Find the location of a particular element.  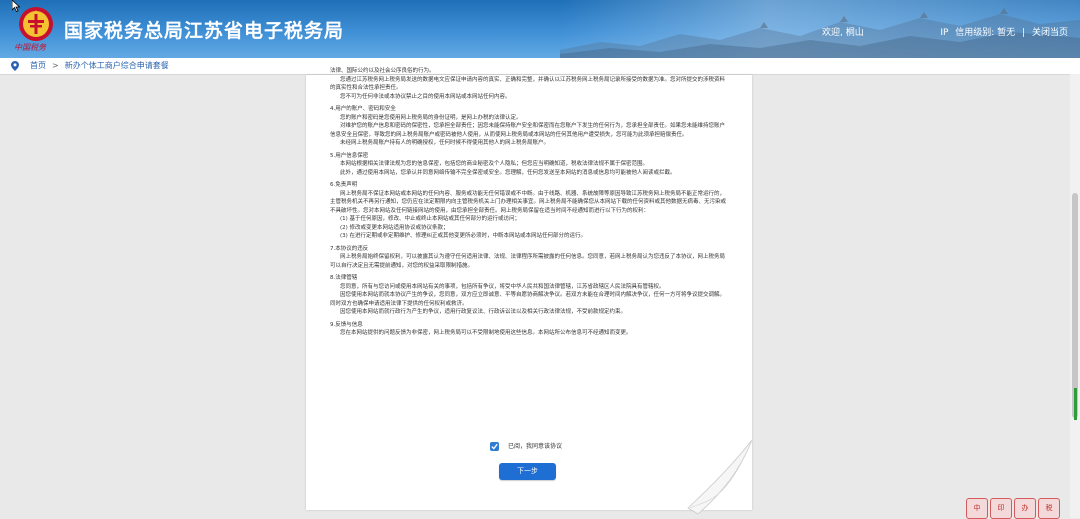

agreement-line: 您的账户和密码是您使用网上税务局的身份证明，是网上办税的法律认定。 is located at coordinates (431, 117).